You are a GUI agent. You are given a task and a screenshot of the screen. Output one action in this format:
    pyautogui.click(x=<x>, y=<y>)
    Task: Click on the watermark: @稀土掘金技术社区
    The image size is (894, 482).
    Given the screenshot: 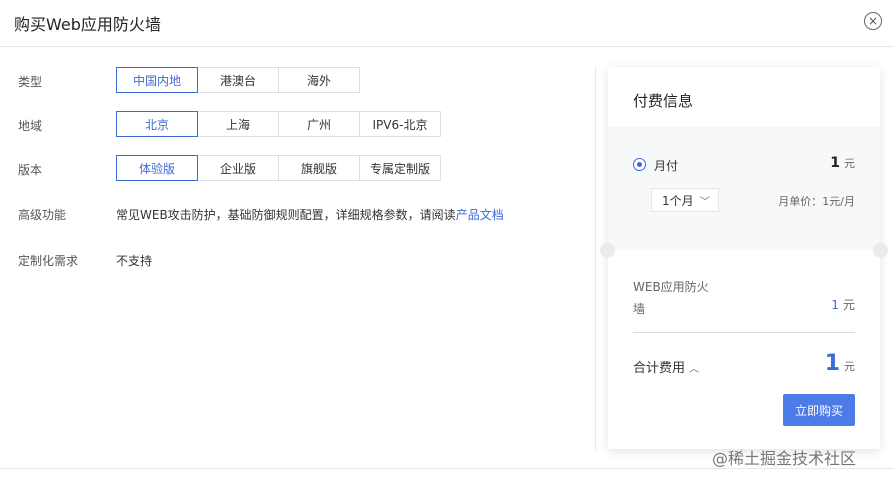 What is the action you would take?
    pyautogui.click(x=784, y=458)
    